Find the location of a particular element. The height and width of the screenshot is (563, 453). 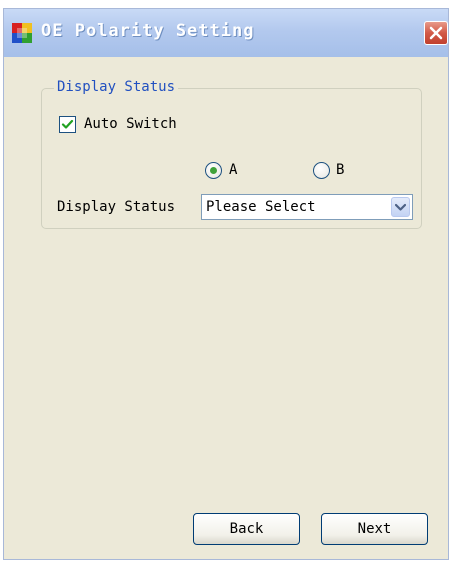

back-button: Back is located at coordinates (246, 529).